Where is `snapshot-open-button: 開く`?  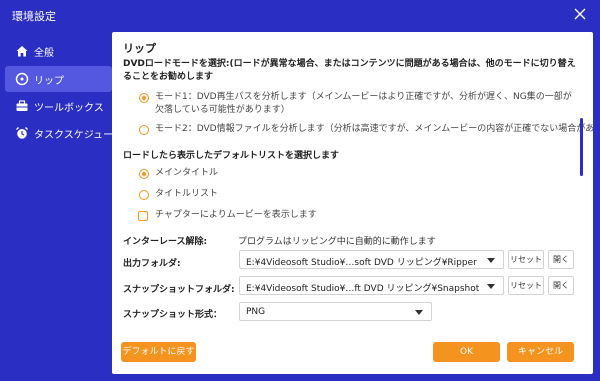
snapshot-open-button: 開く is located at coordinates (561, 285).